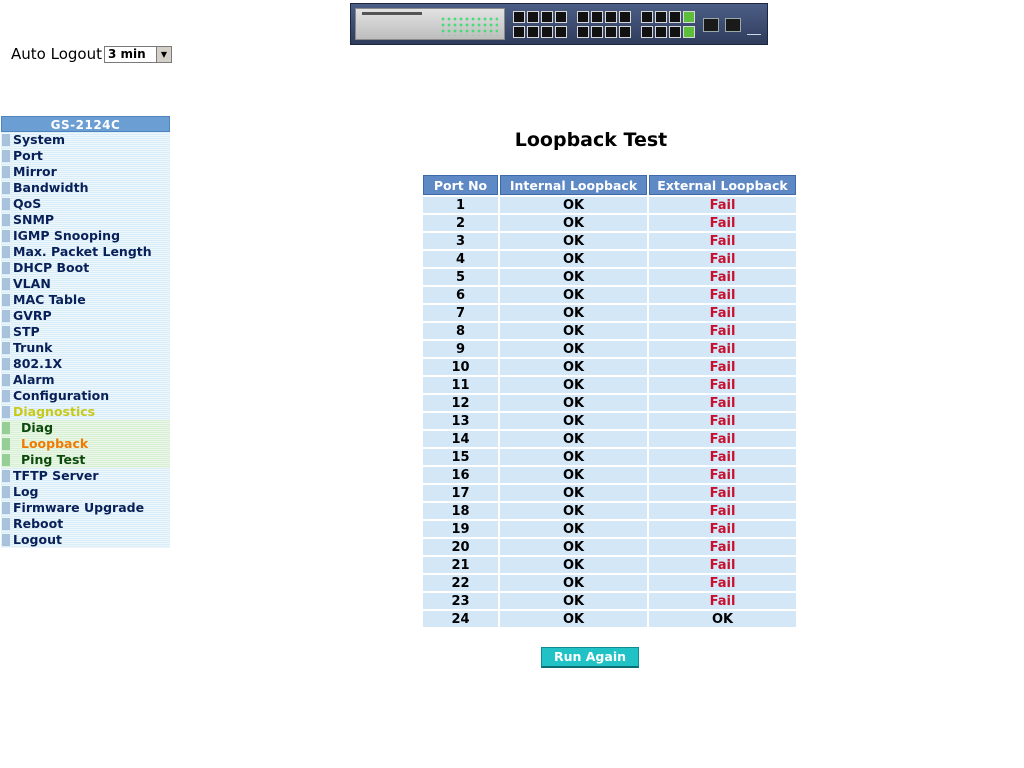 Image resolution: width=1024 pixels, height=768 pixels. Describe the element at coordinates (460, 259) in the screenshot. I see `port-no-cell: 4` at that location.